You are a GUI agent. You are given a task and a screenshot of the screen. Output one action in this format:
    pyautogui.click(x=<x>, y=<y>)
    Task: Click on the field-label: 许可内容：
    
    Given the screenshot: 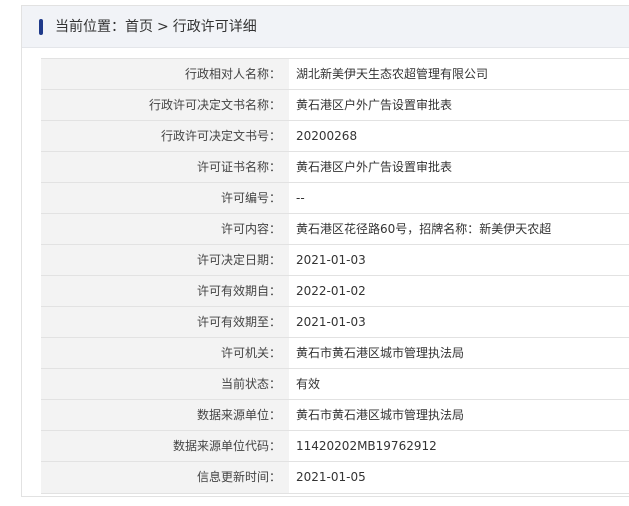 What is the action you would take?
    pyautogui.click(x=165, y=229)
    